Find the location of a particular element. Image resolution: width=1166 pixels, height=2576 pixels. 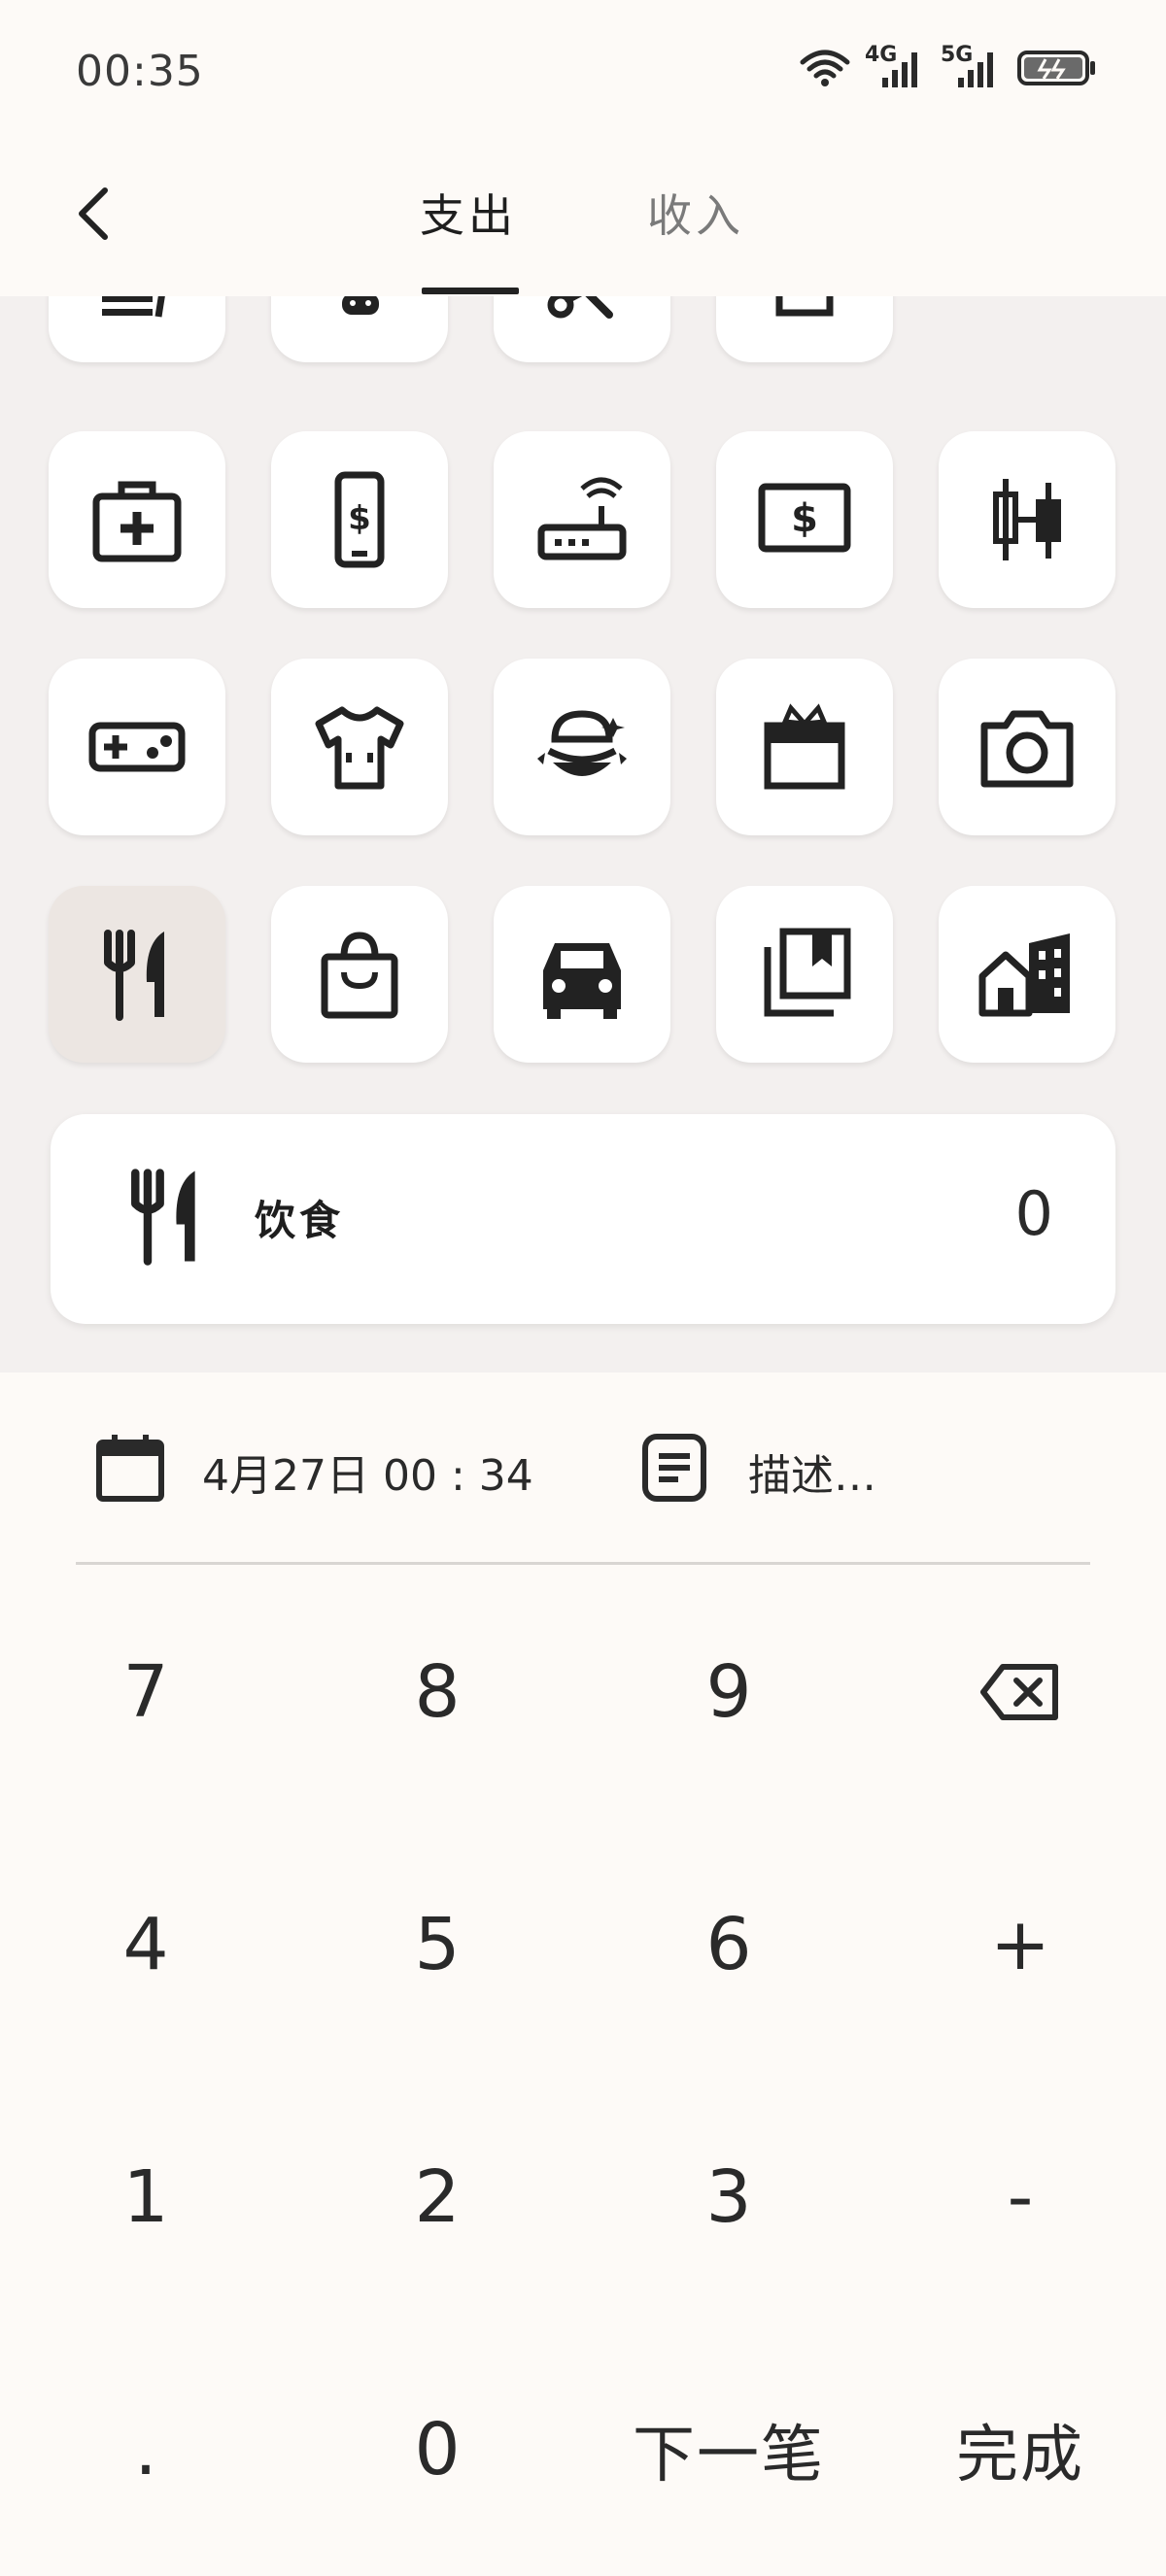

category-shopping is located at coordinates (359, 974).